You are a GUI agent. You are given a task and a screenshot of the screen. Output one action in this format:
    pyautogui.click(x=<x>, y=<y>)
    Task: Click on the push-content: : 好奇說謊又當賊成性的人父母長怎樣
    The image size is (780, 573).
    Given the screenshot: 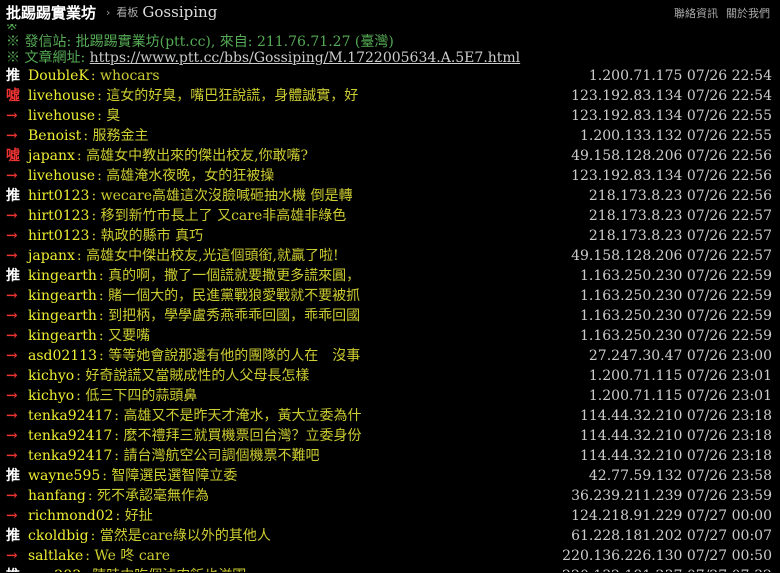 What is the action you would take?
    pyautogui.click(x=193, y=376)
    